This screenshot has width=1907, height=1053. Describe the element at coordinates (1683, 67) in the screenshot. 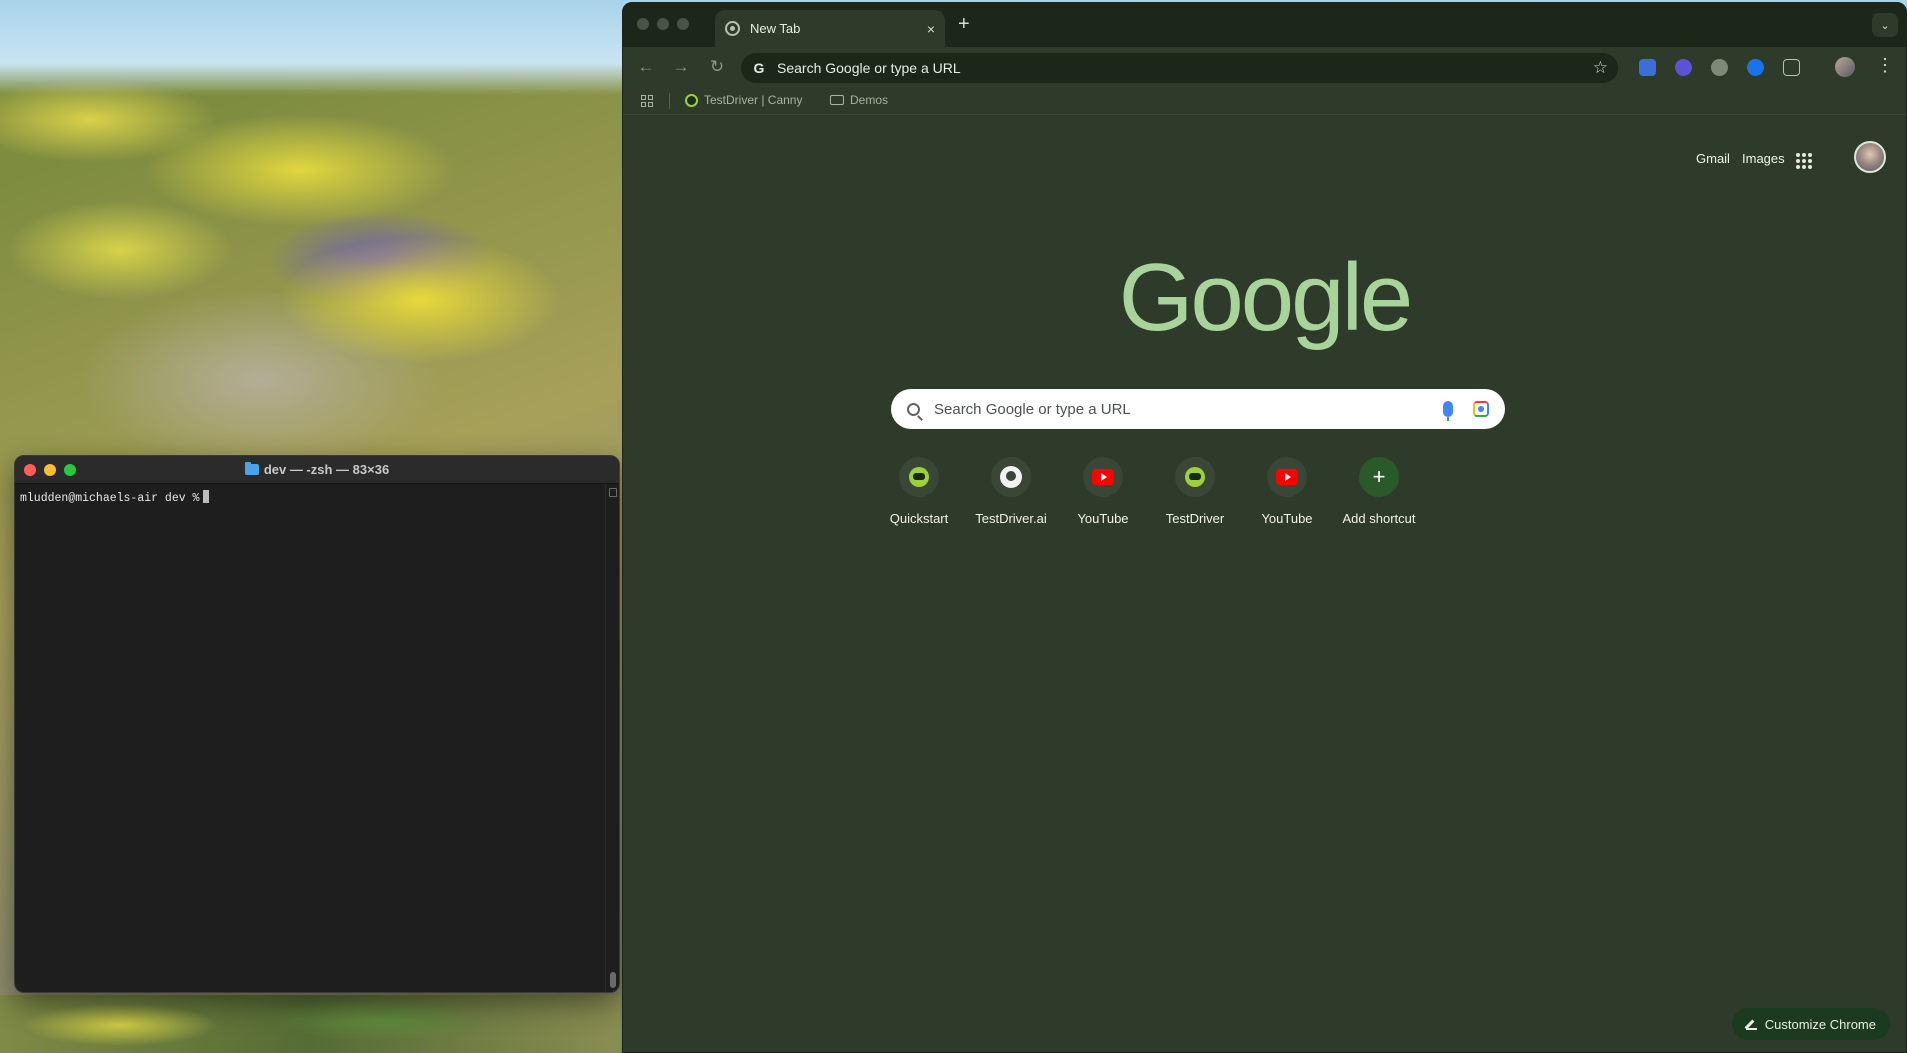

I see `extension-gear-icon` at that location.